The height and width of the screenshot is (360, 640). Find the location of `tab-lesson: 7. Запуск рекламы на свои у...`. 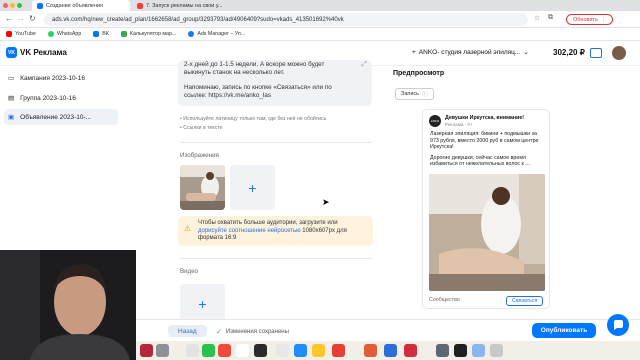

tab-lesson: 7. Запуск рекламы на свои у... is located at coordinates (192, 5).